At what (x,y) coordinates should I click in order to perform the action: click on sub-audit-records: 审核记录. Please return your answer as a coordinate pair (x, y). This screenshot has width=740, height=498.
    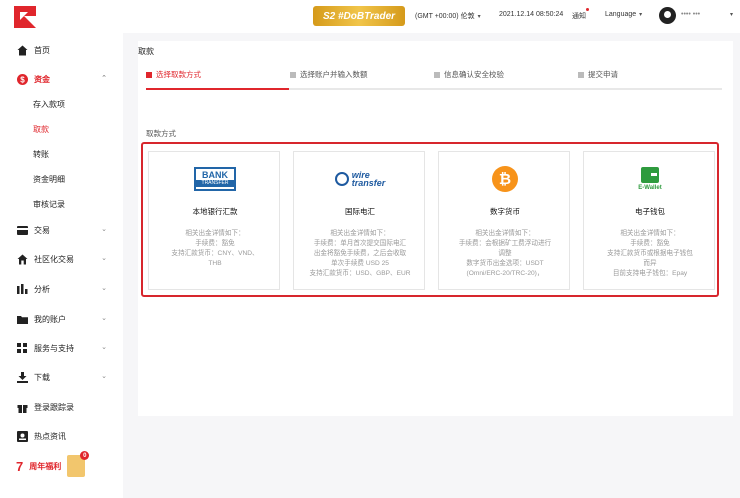
    Looking at the image, I should click on (49, 204).